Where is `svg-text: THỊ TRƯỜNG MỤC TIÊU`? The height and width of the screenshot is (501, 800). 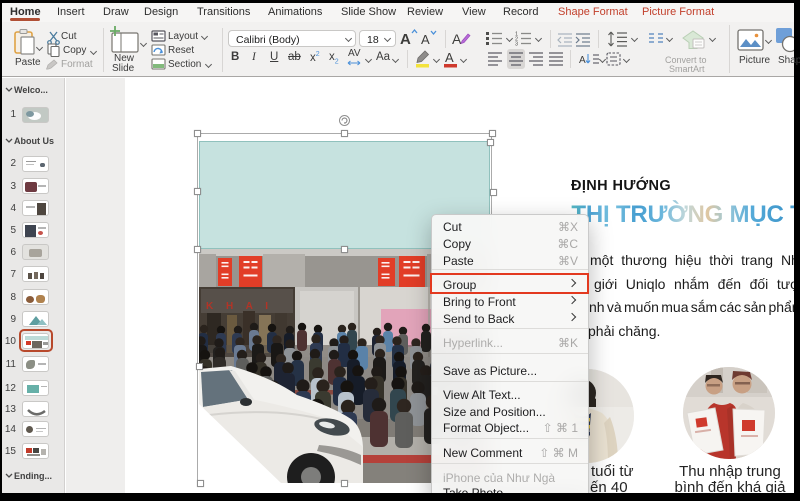
svg-text: THỊ TRƯỜNG MỤC TIÊU is located at coordinates (682, 214).